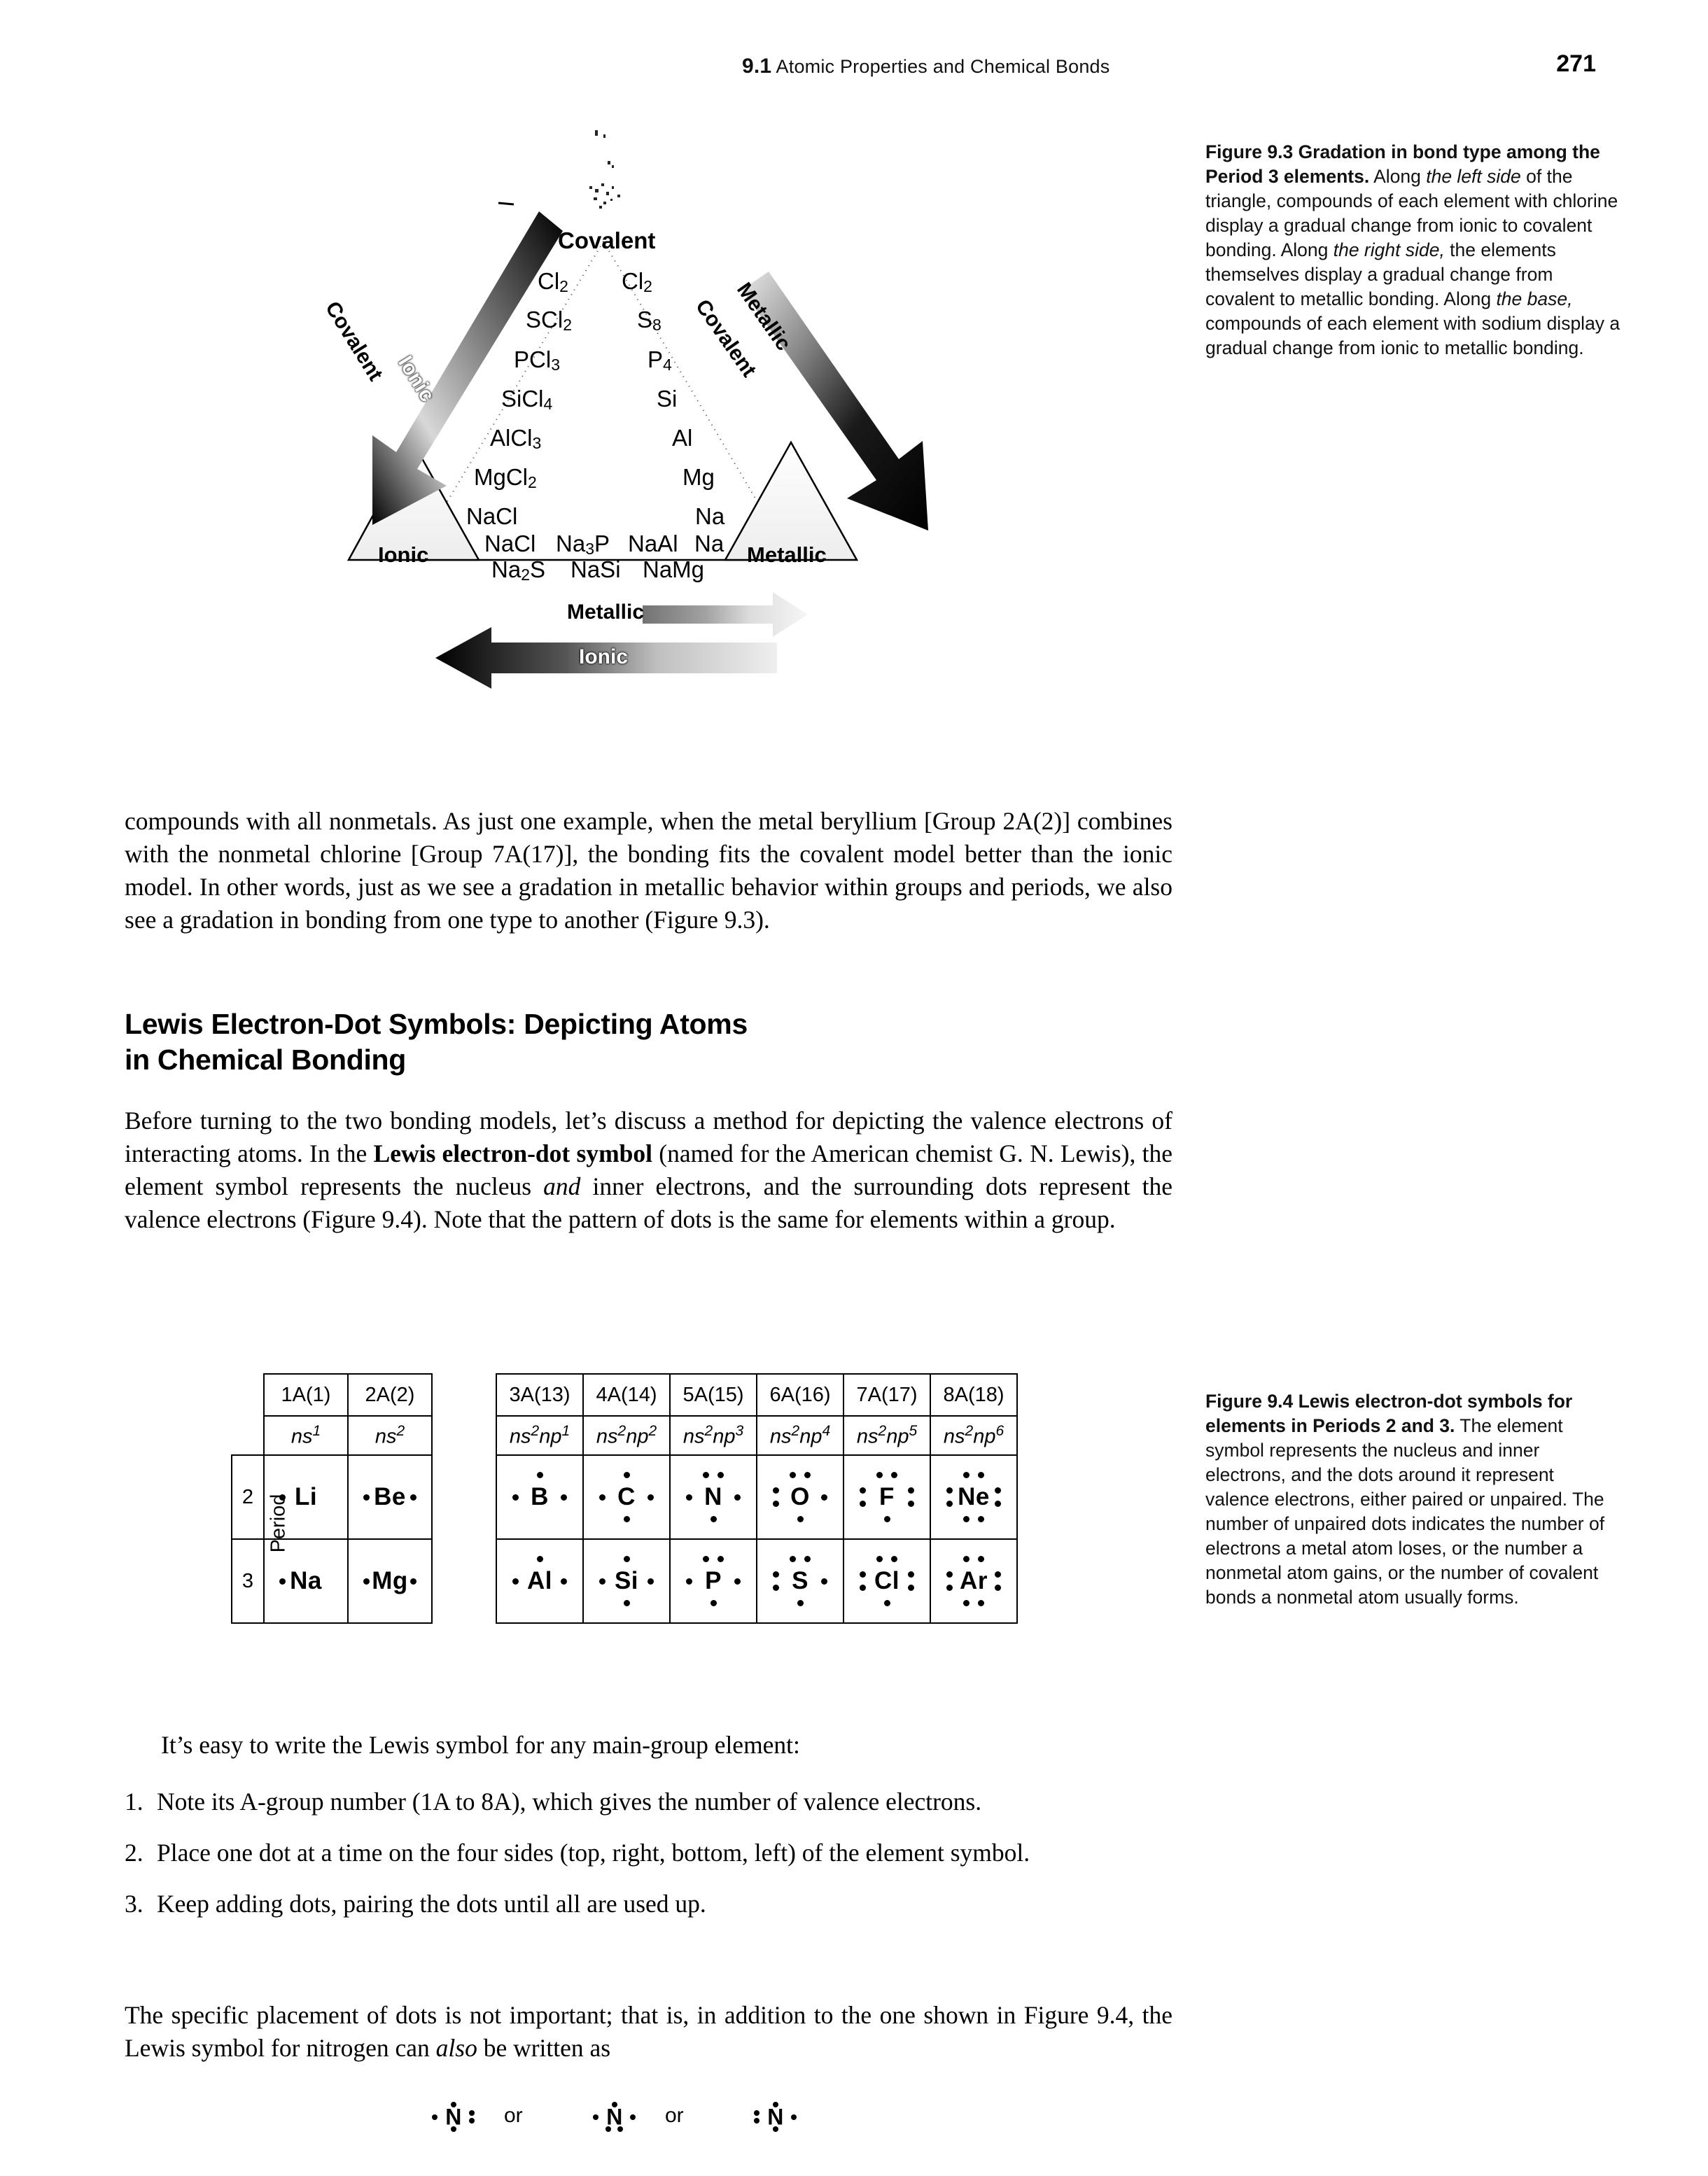 Image resolution: width=1708 pixels, height=2176 pixels. What do you see at coordinates (595, 569) in the screenshot?
I see `triangle-base-compound: NaSi` at bounding box center [595, 569].